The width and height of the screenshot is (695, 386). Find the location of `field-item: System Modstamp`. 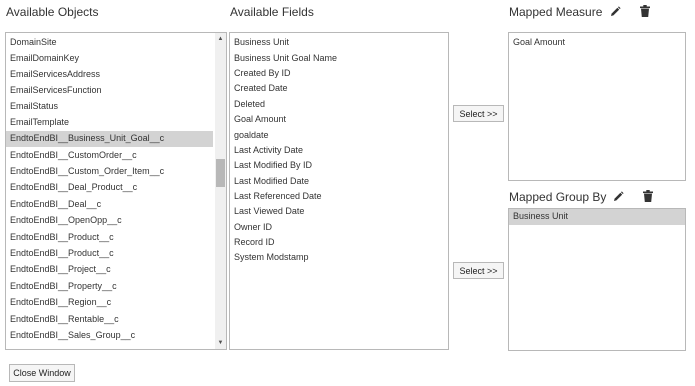

field-item: System Modstamp is located at coordinates (271, 257).